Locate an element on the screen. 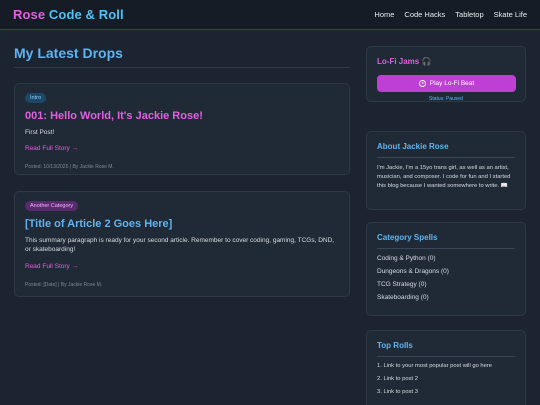 This screenshot has height=405, width=540. nav-skate-life: Skate Life is located at coordinates (510, 14).